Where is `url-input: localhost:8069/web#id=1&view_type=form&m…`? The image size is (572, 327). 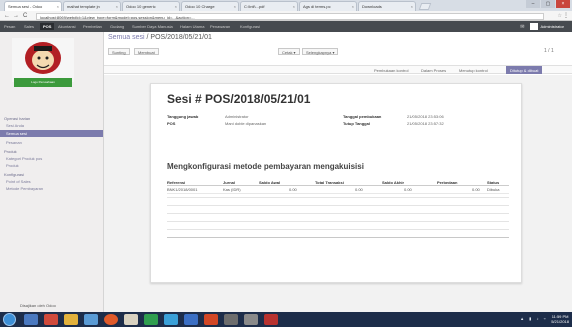 url-input: localhost:8069/web#id=1&view_type=form&m… is located at coordinates (290, 16).